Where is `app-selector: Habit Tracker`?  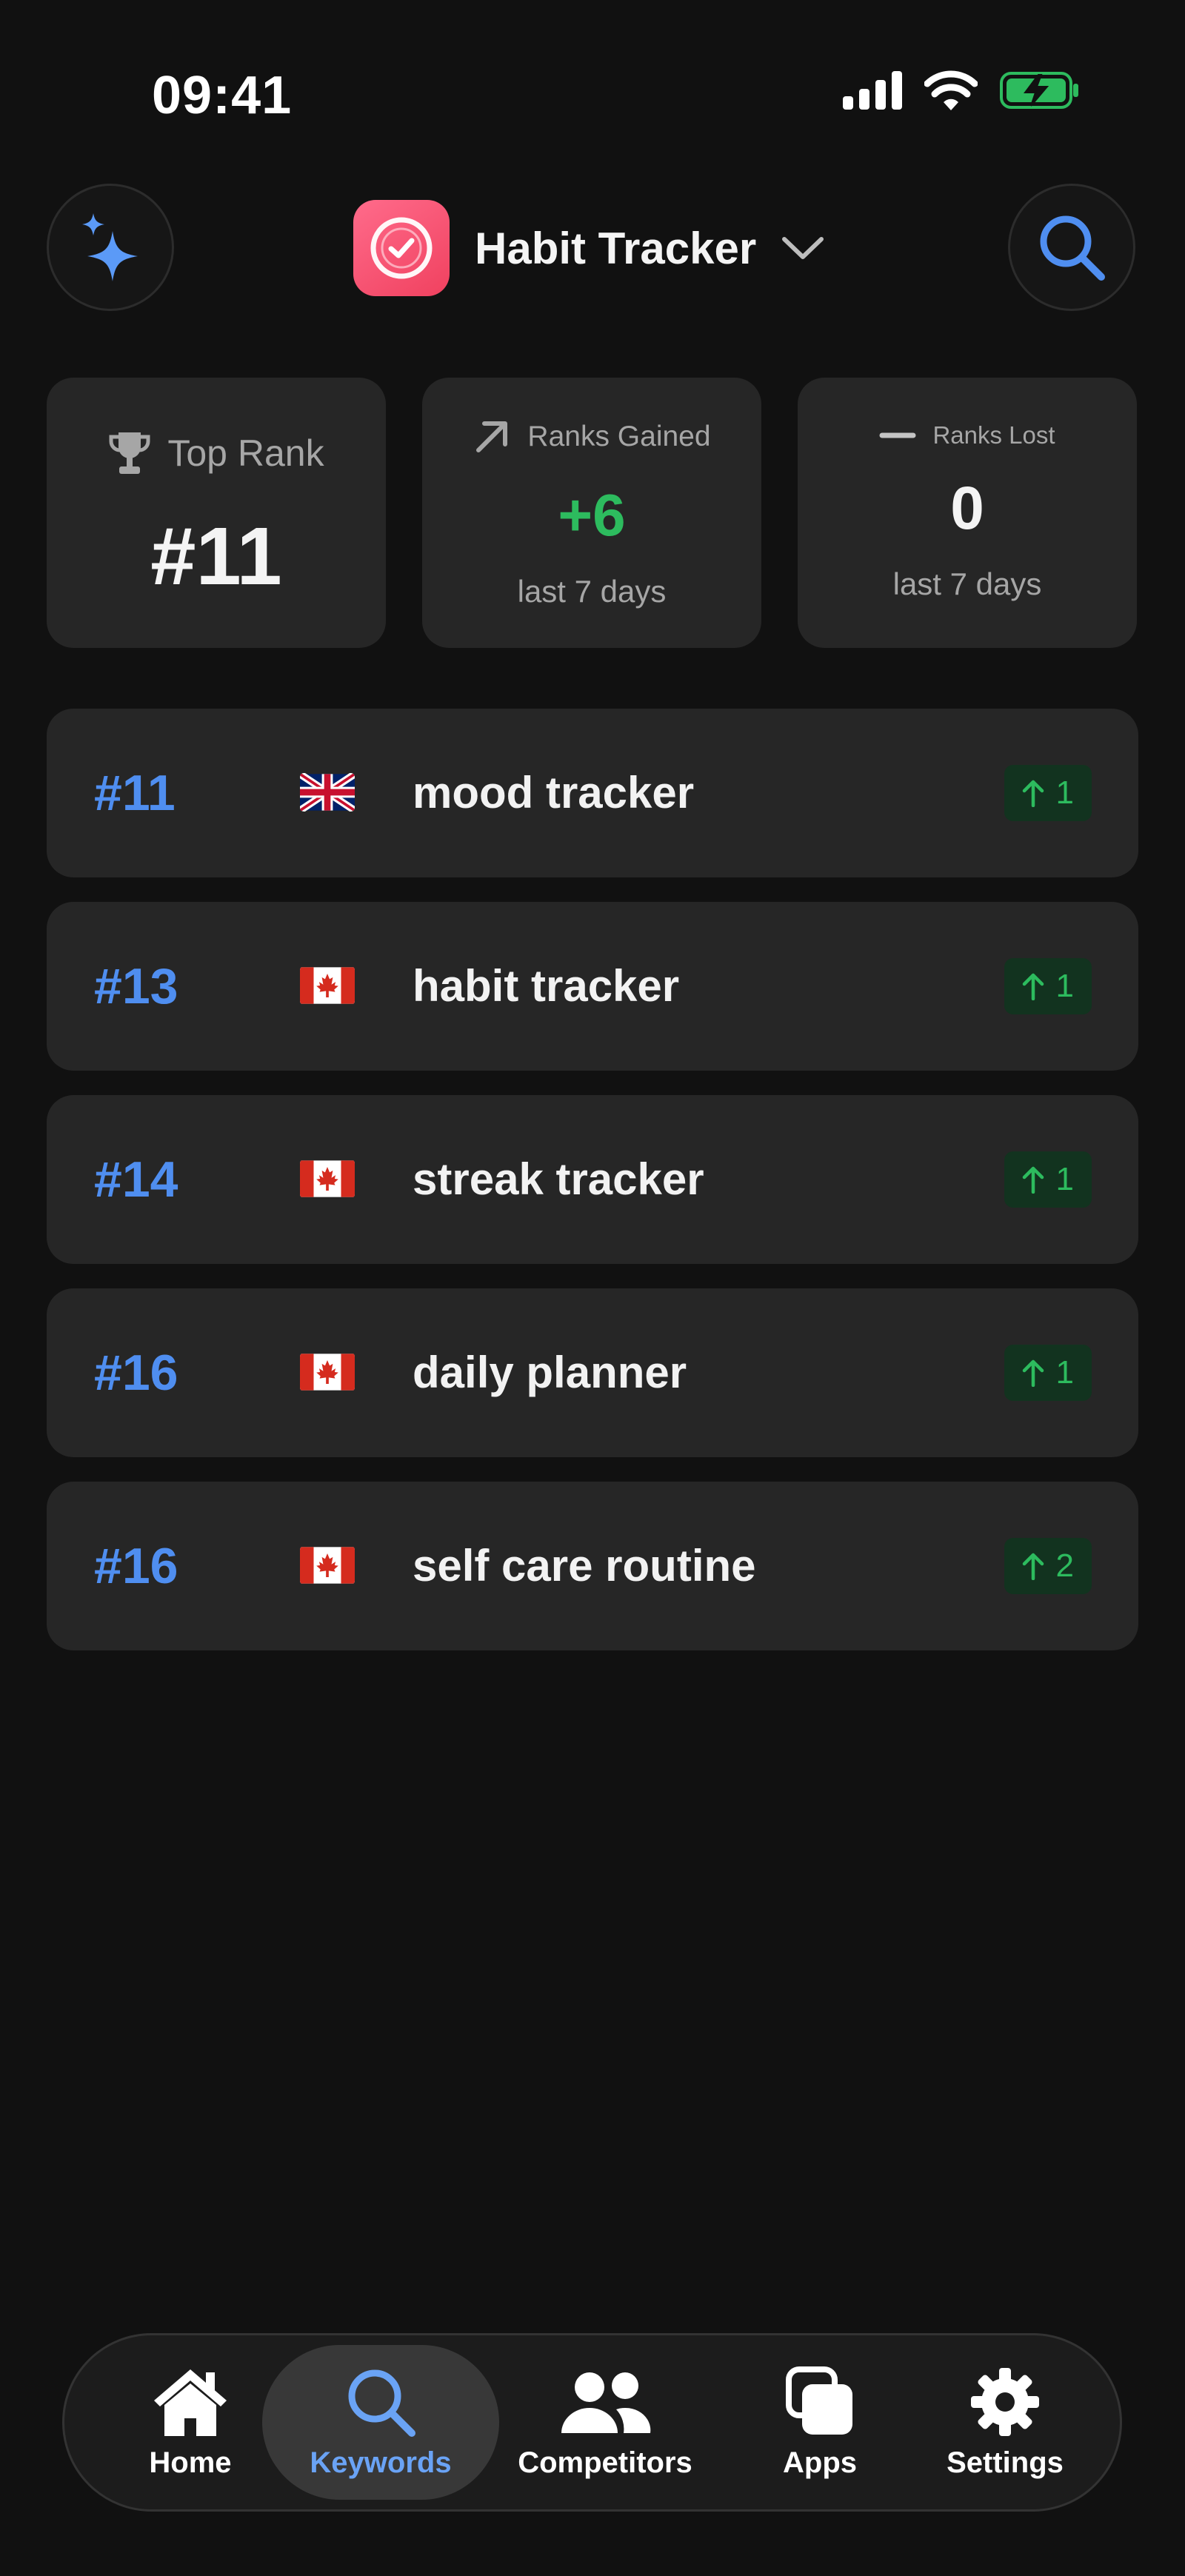 app-selector: Habit Tracker is located at coordinates (588, 248).